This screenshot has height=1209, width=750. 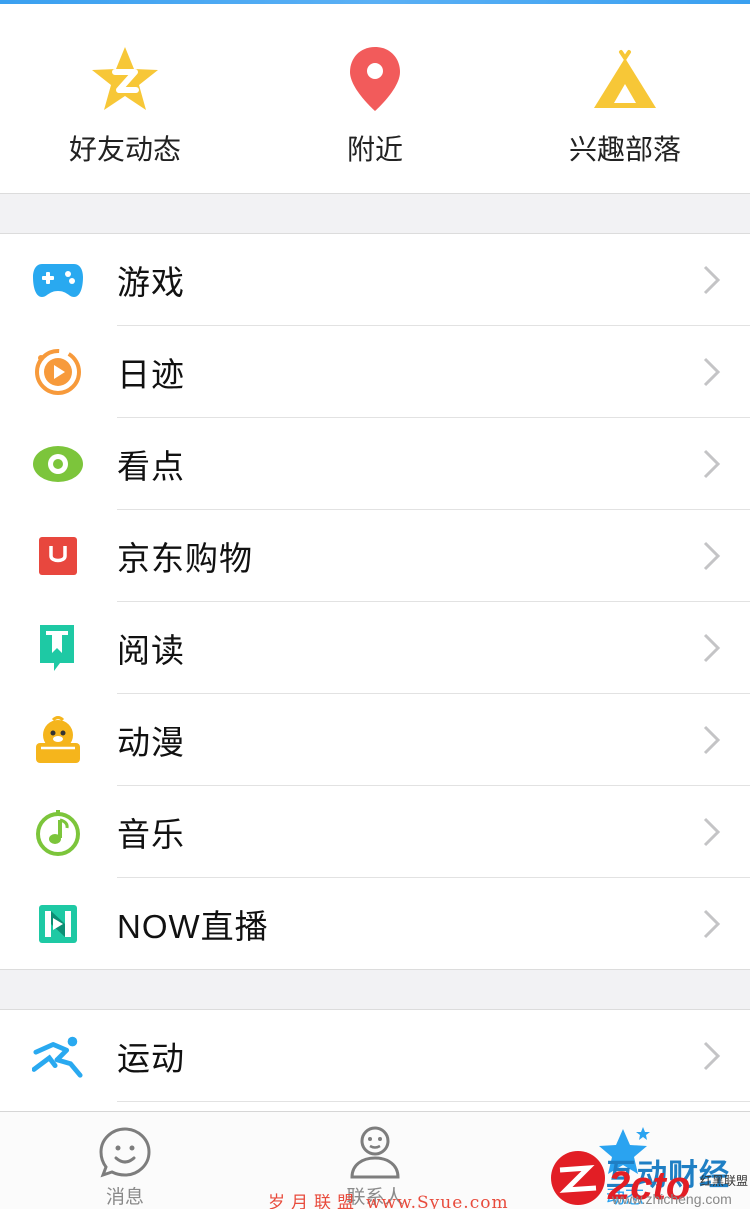 I want to click on feature-list-2: 运动, so click(x=375, y=1056).